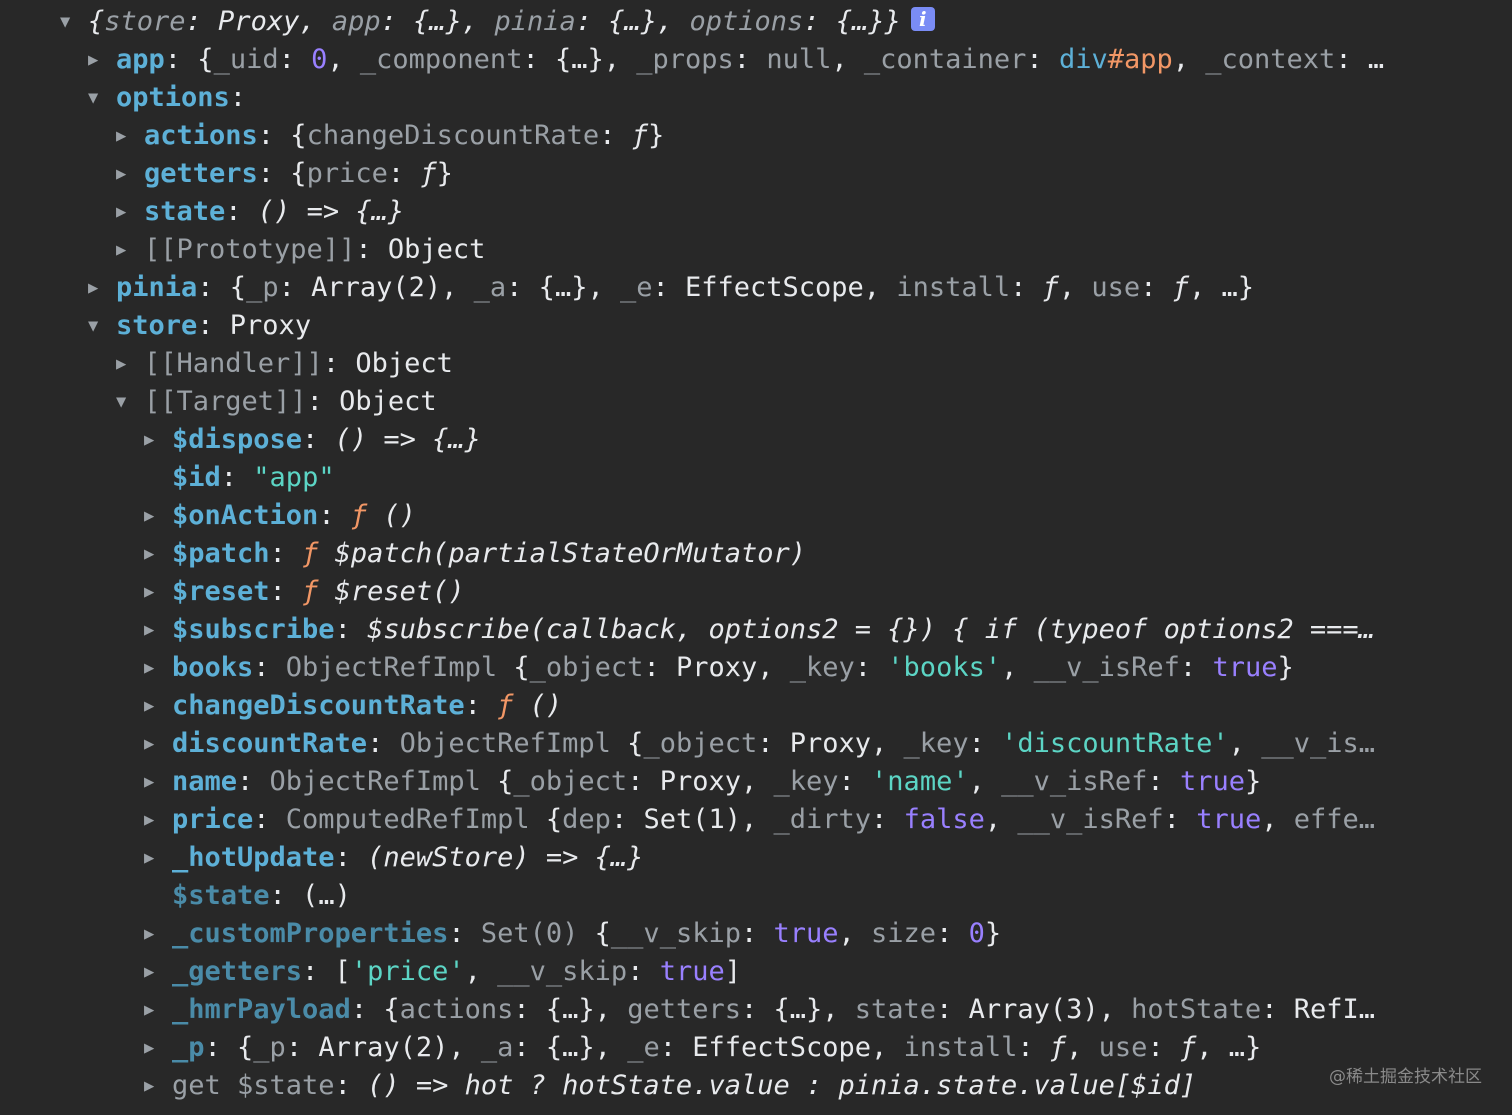 Image resolution: width=1512 pixels, height=1115 pixels. Describe the element at coordinates (407, 439) in the screenshot. I see `property-value-token: () => {…}` at that location.